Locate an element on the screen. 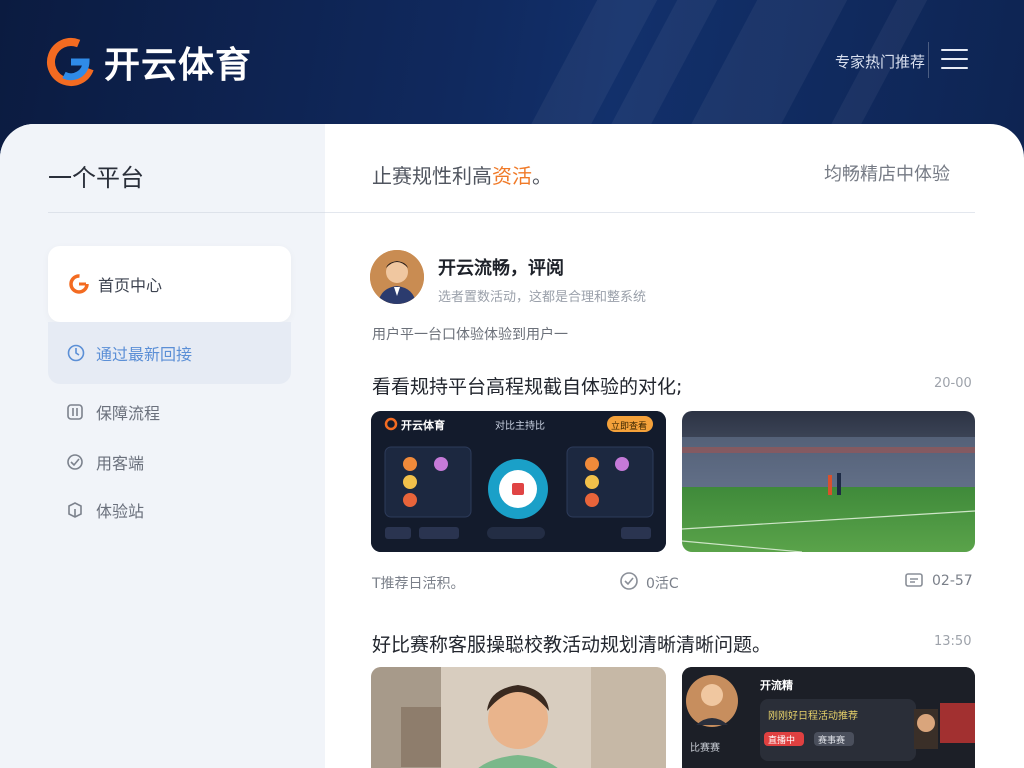 The image size is (1024, 768). intro-text: 用户平一台口体验体验到用户一 is located at coordinates (470, 335).